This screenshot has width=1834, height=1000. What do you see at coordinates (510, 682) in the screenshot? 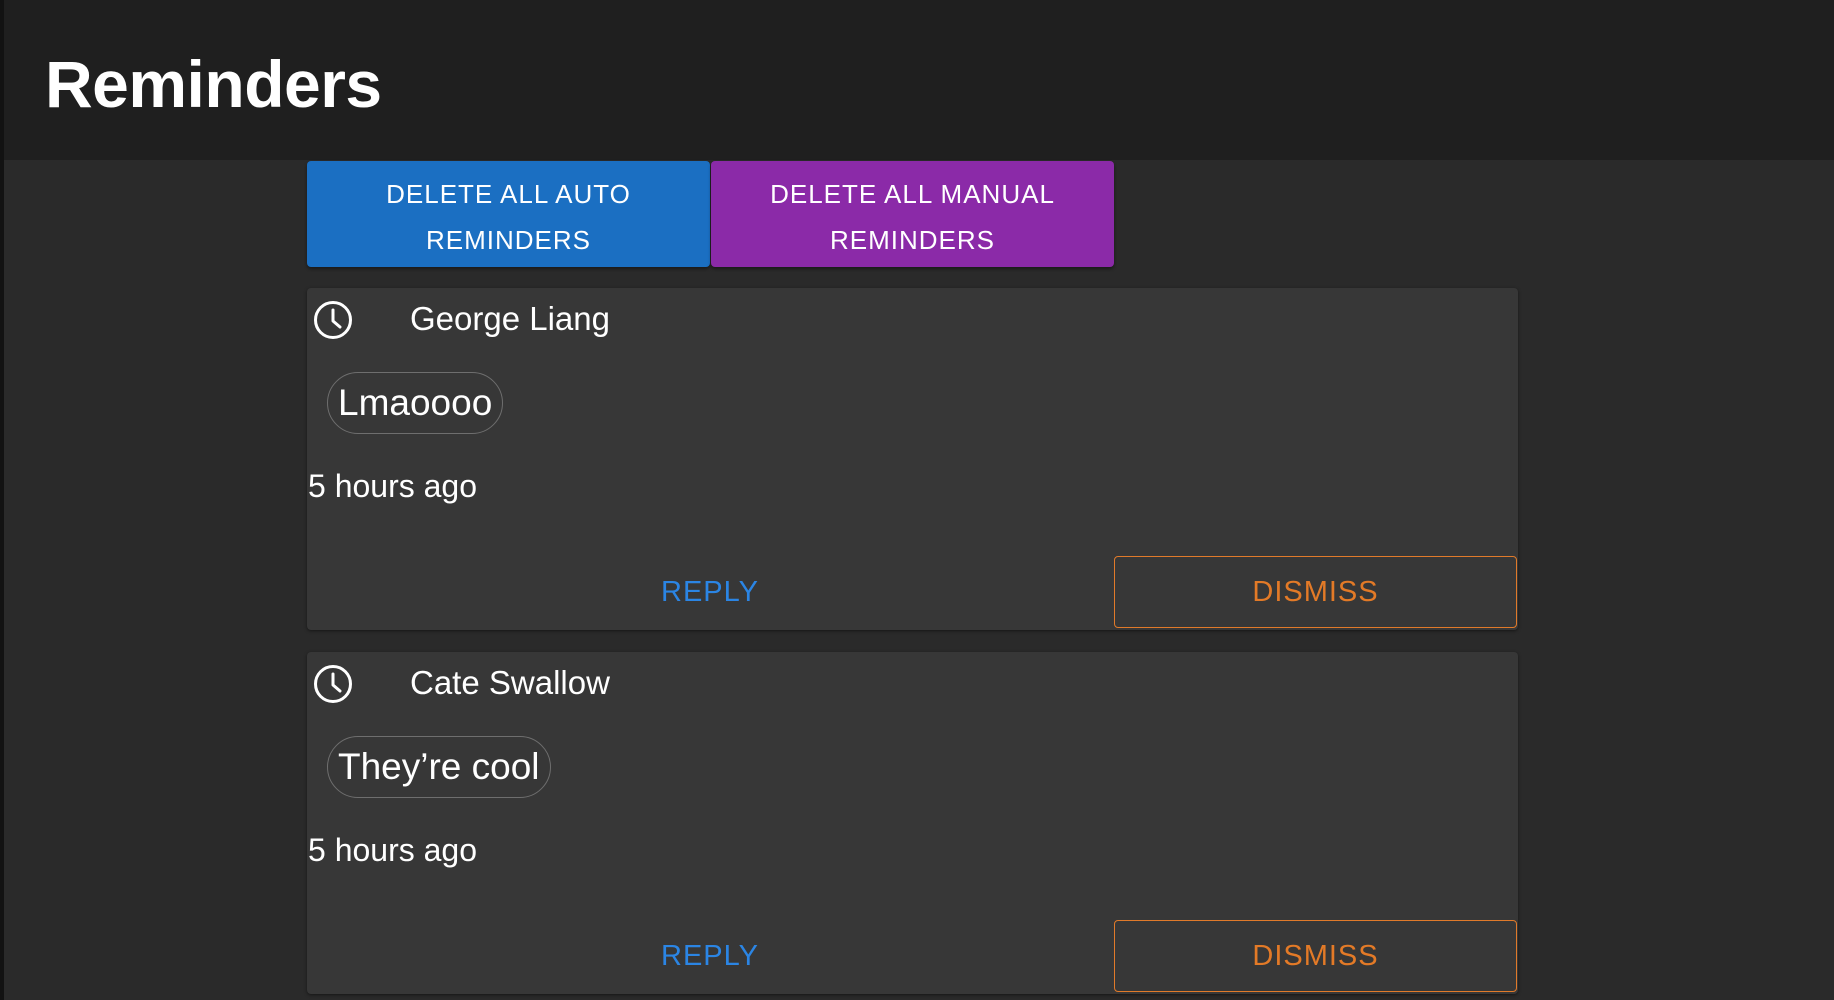
I see `sender-name: Cate Swallow` at bounding box center [510, 682].